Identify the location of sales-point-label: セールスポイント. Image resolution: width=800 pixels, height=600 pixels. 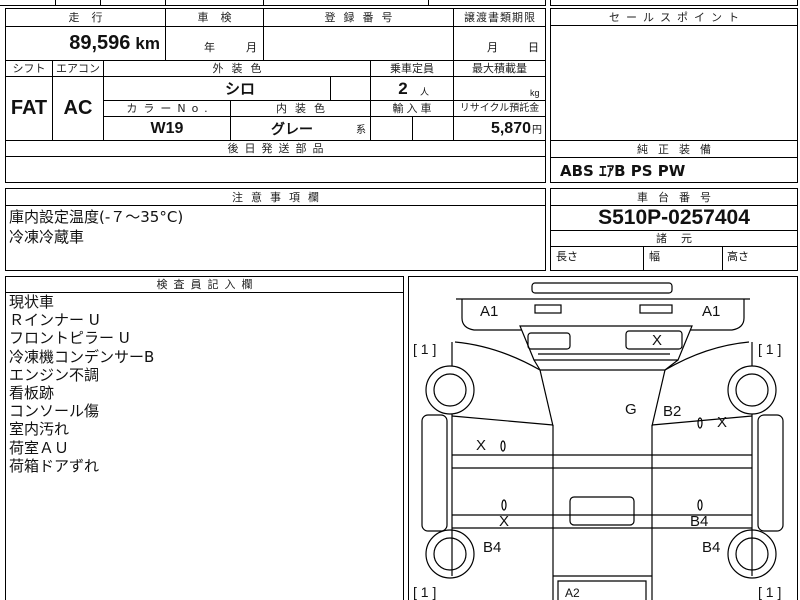
(677, 17).